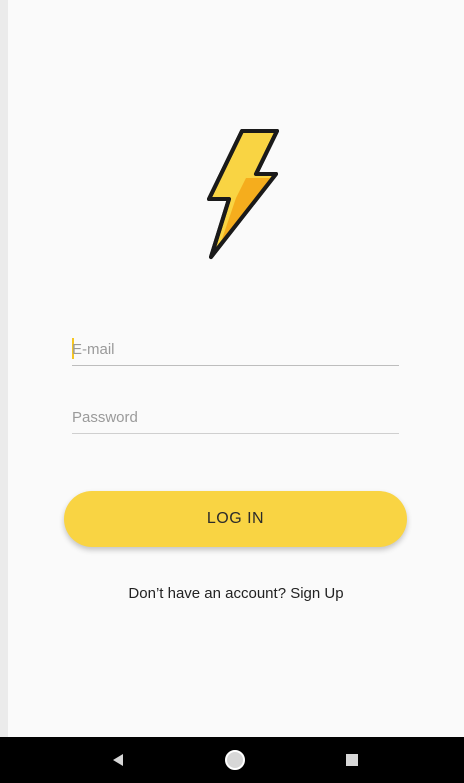  I want to click on password-field-container, so click(235, 416).